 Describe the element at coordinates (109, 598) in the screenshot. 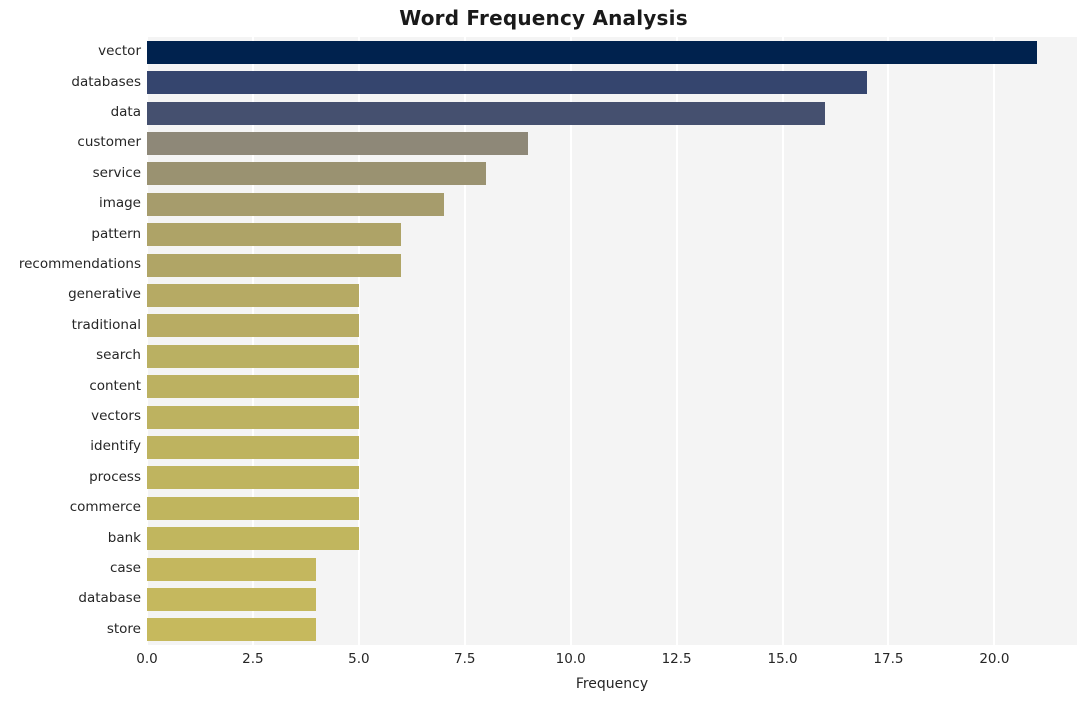

I see `y-tick-label: database` at that location.